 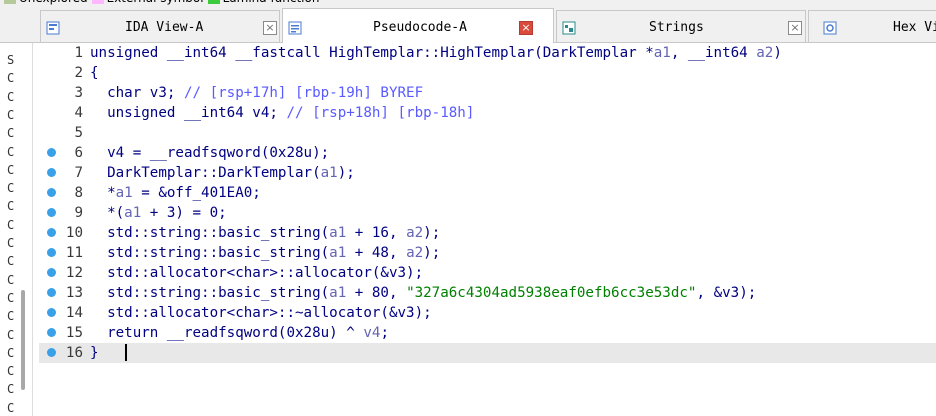 I want to click on code-line: 3 char v3; // [rsp+17h] [rbp-19h] BYREF, so click(x=487, y=93).